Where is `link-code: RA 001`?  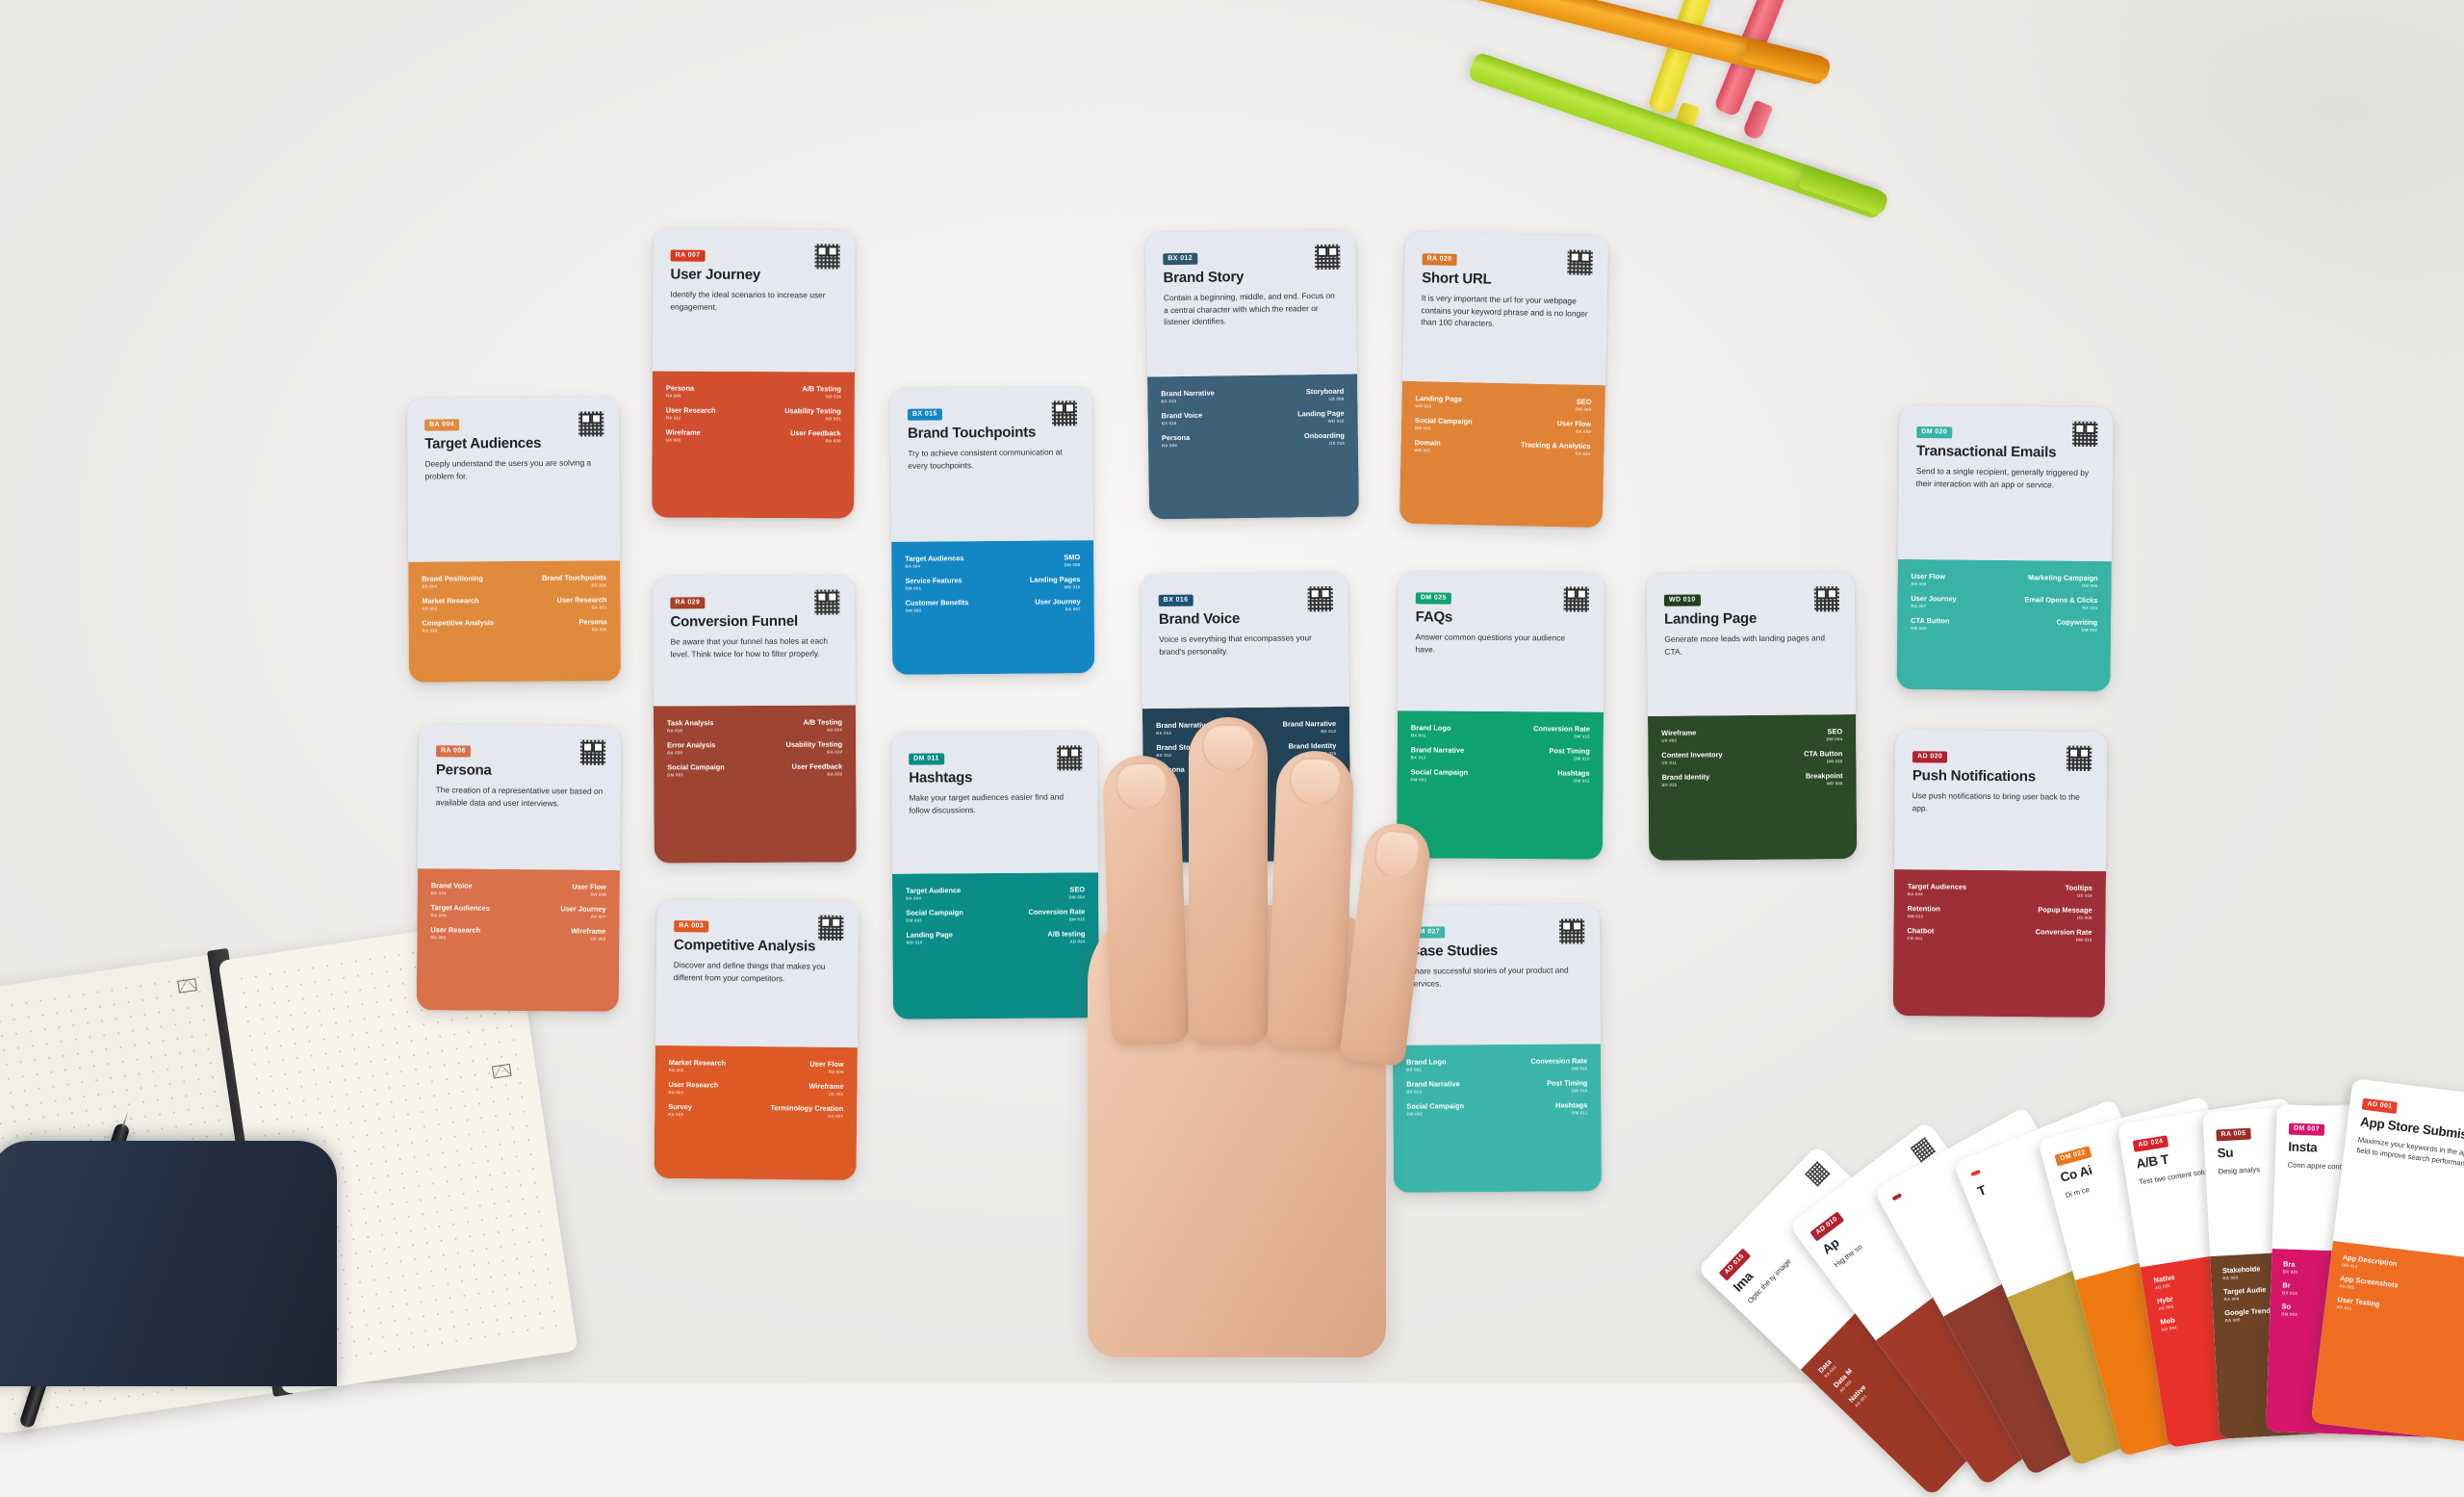 link-code: RA 001 is located at coordinates (438, 938).